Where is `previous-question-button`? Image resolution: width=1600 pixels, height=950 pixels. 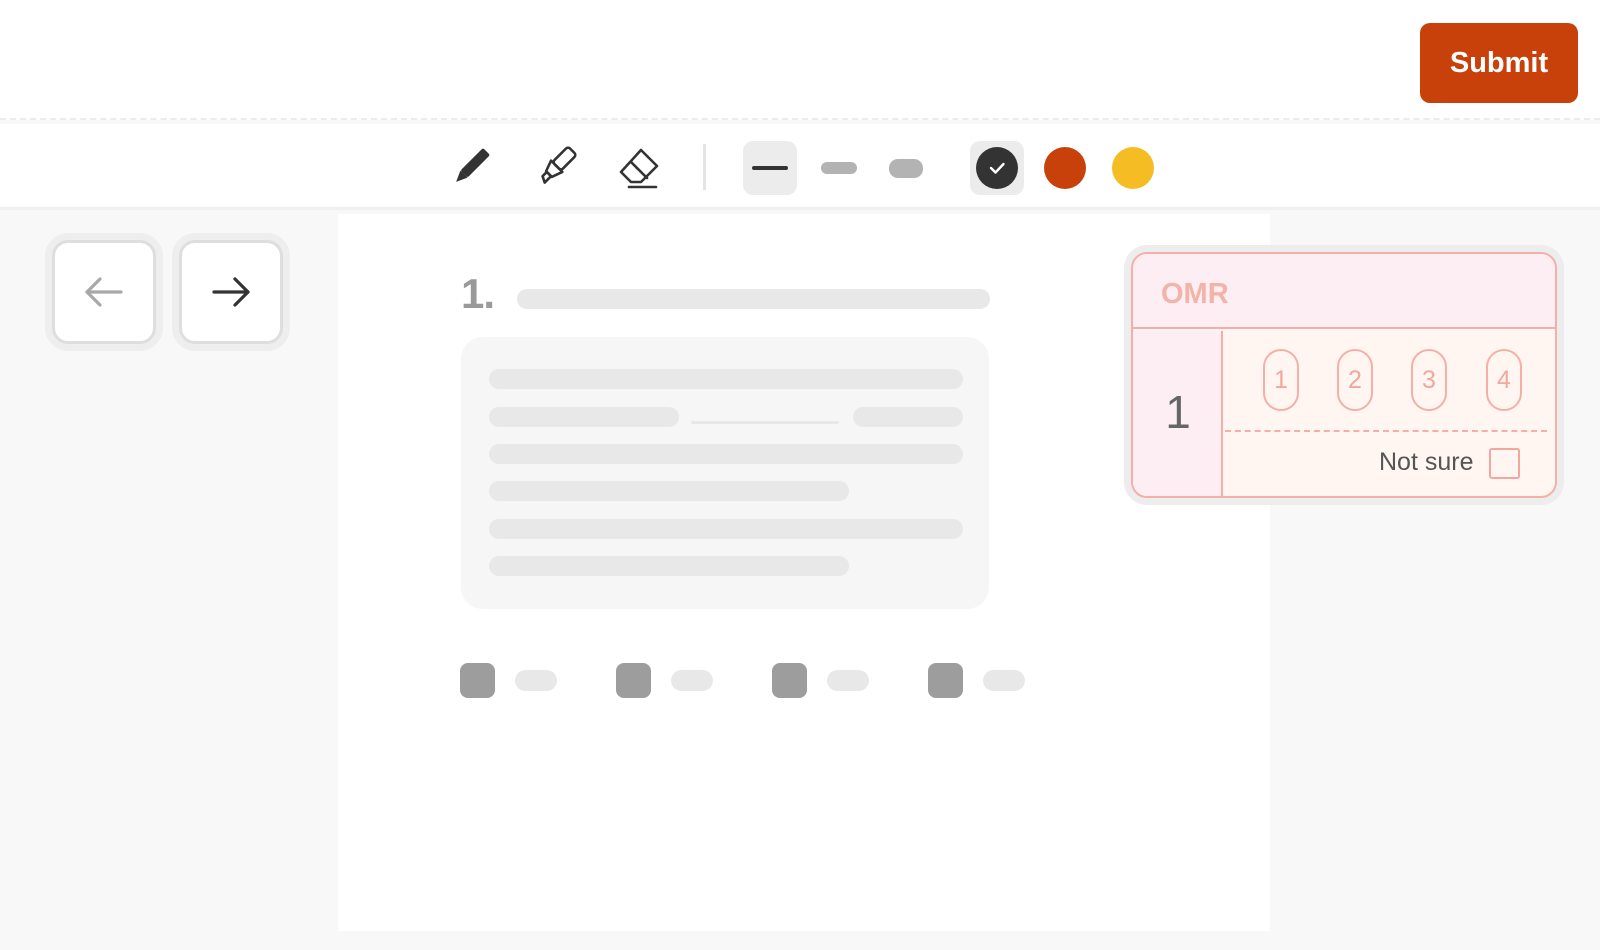
previous-question-button is located at coordinates (104, 292).